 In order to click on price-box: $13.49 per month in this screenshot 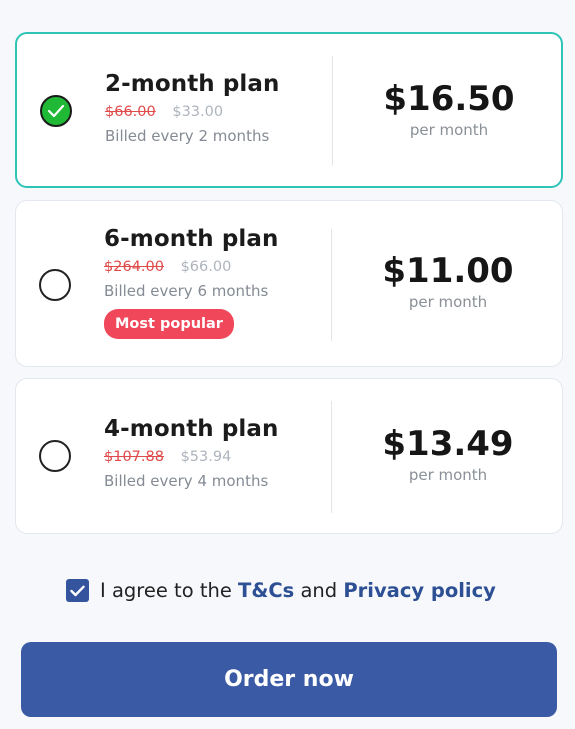, I will do `click(448, 454)`.